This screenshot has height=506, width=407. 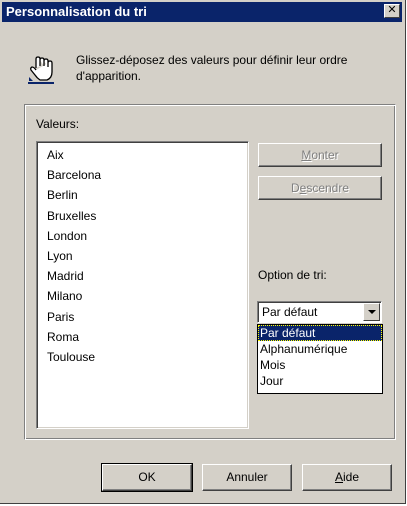 I want to click on sort-option-item: Jour, so click(x=320, y=381).